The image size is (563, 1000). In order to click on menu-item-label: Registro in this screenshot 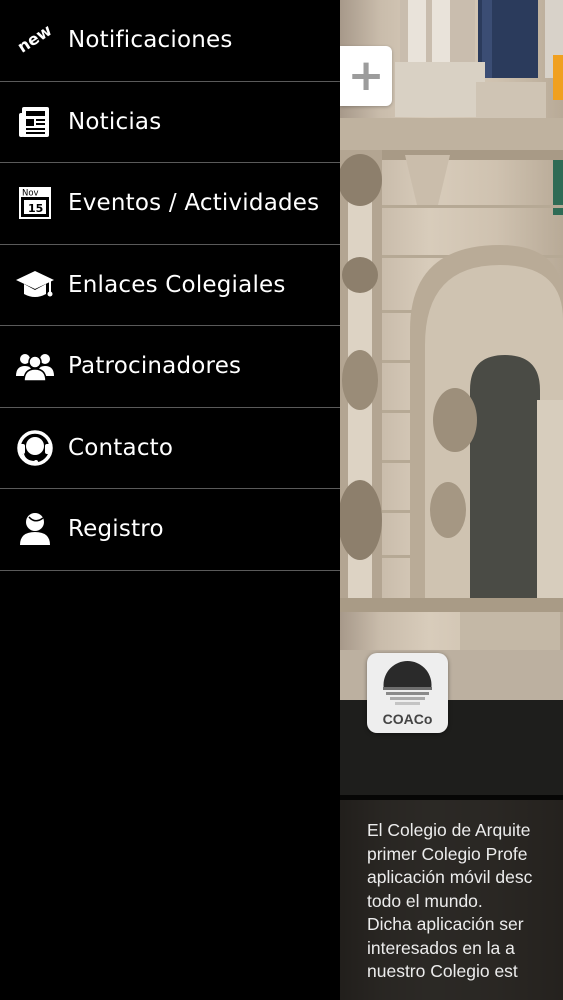, I will do `click(116, 529)`.